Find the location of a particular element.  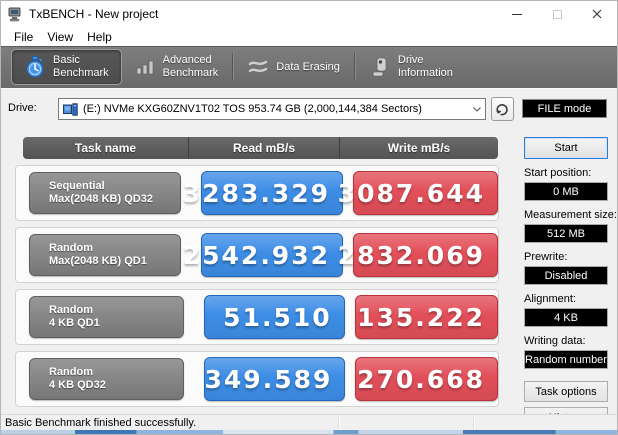

header-task-name: Task name is located at coordinates (105, 148).